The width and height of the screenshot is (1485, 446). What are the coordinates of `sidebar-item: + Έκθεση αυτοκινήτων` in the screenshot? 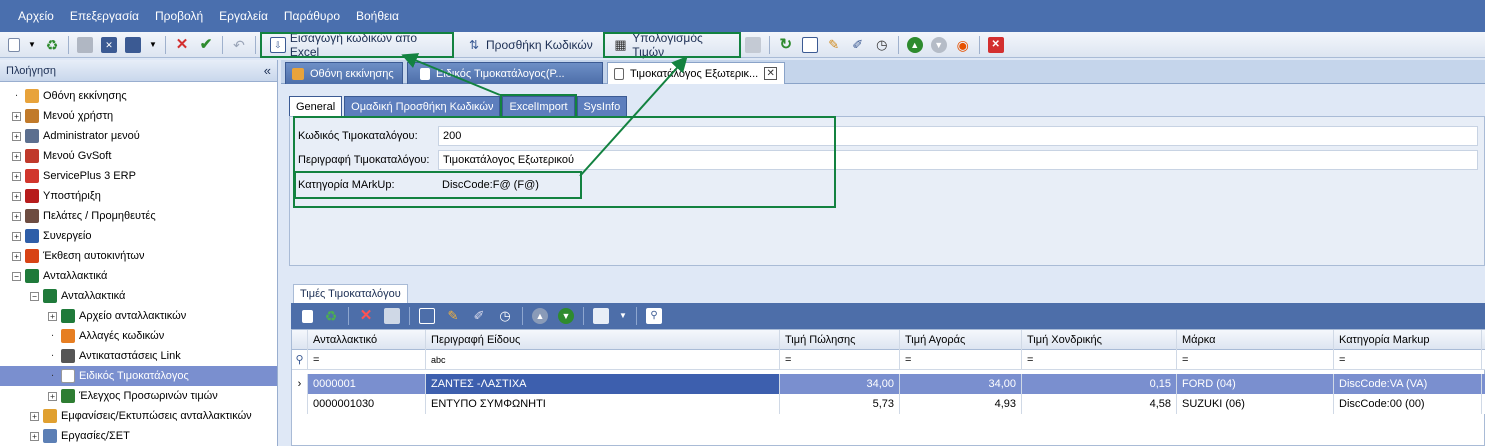 It's located at (138, 256).